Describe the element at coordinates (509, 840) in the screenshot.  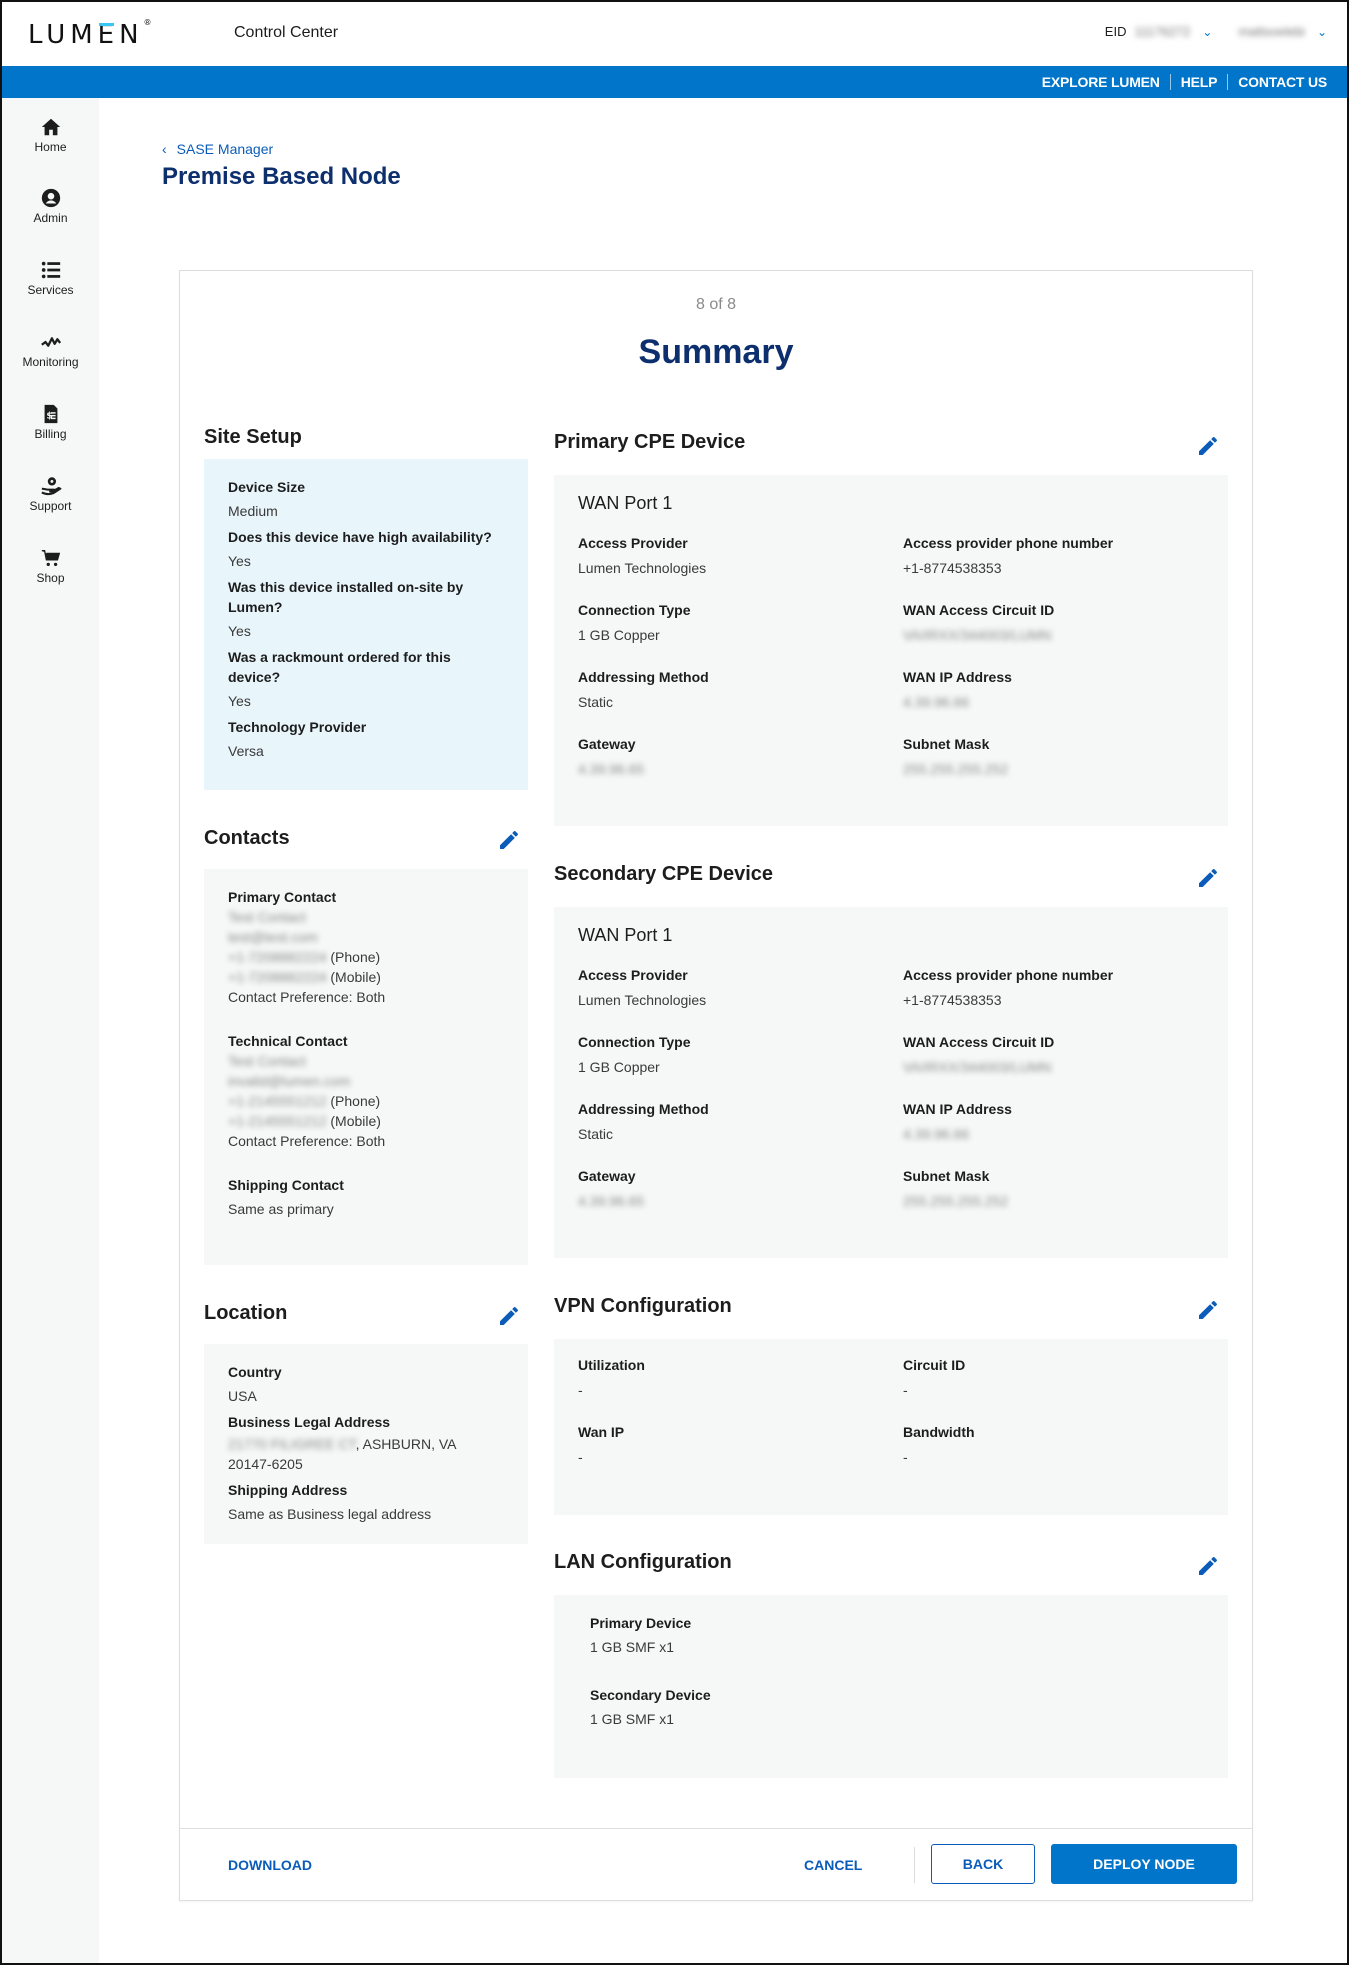
I see `edit-contacts-button` at that location.